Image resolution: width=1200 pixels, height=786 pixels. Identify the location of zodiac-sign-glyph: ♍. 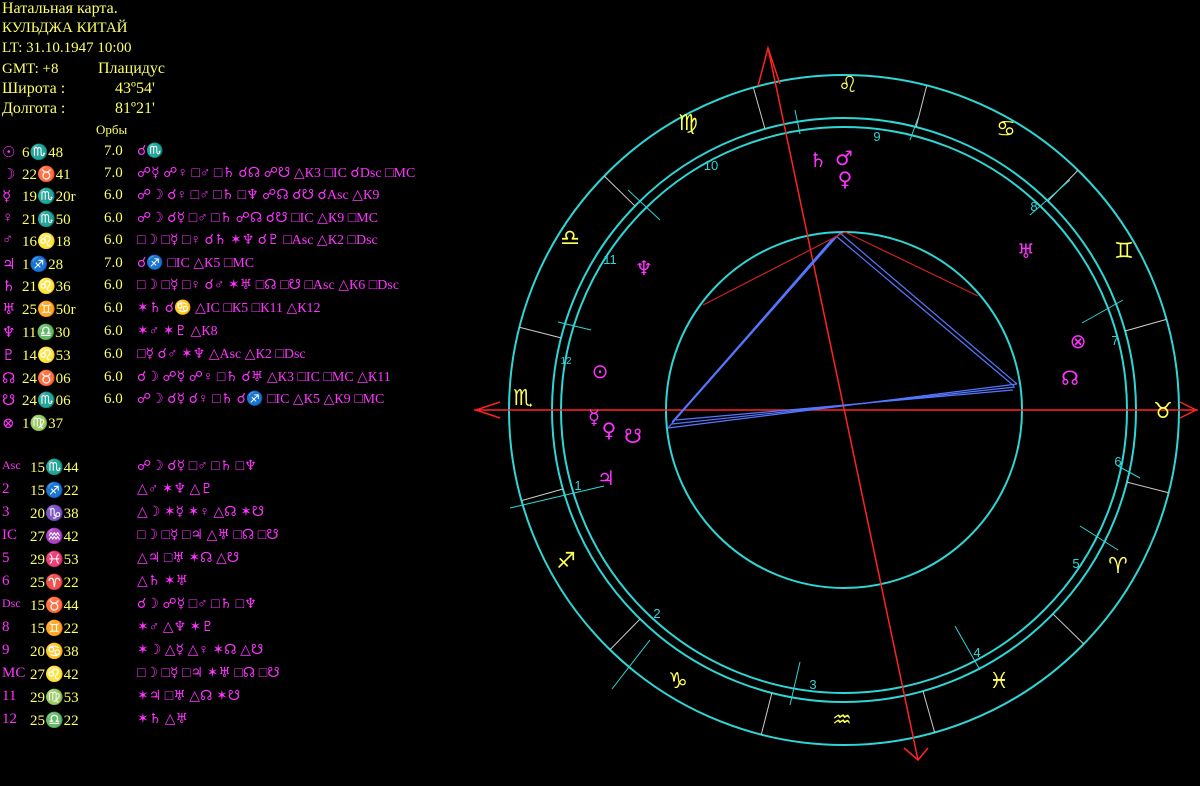
(688, 123).